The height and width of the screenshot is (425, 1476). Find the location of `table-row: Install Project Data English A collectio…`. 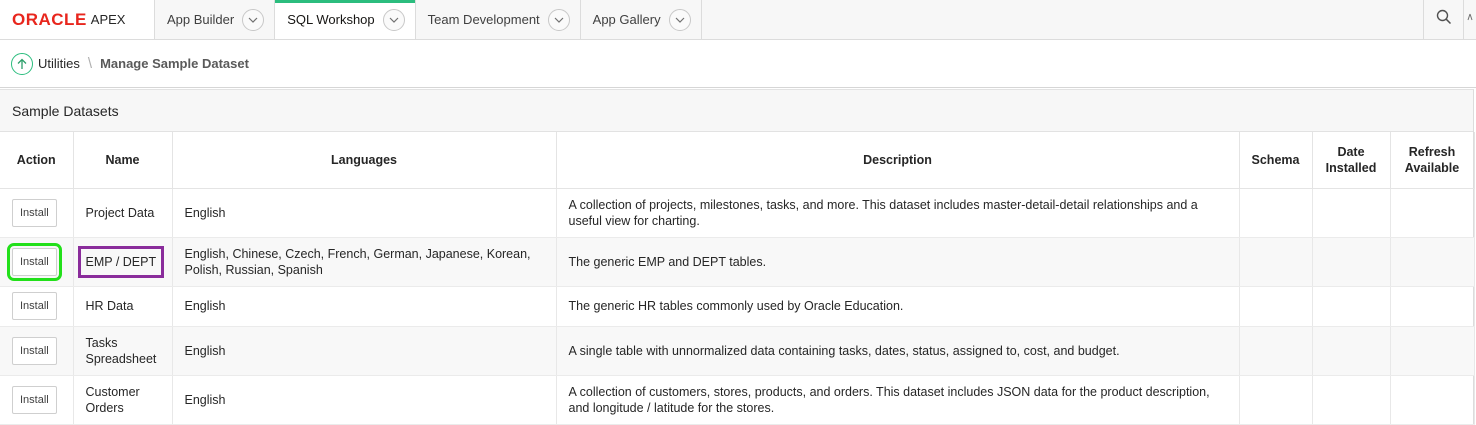

table-row: Install Project Data English A collectio… is located at coordinates (737, 213).